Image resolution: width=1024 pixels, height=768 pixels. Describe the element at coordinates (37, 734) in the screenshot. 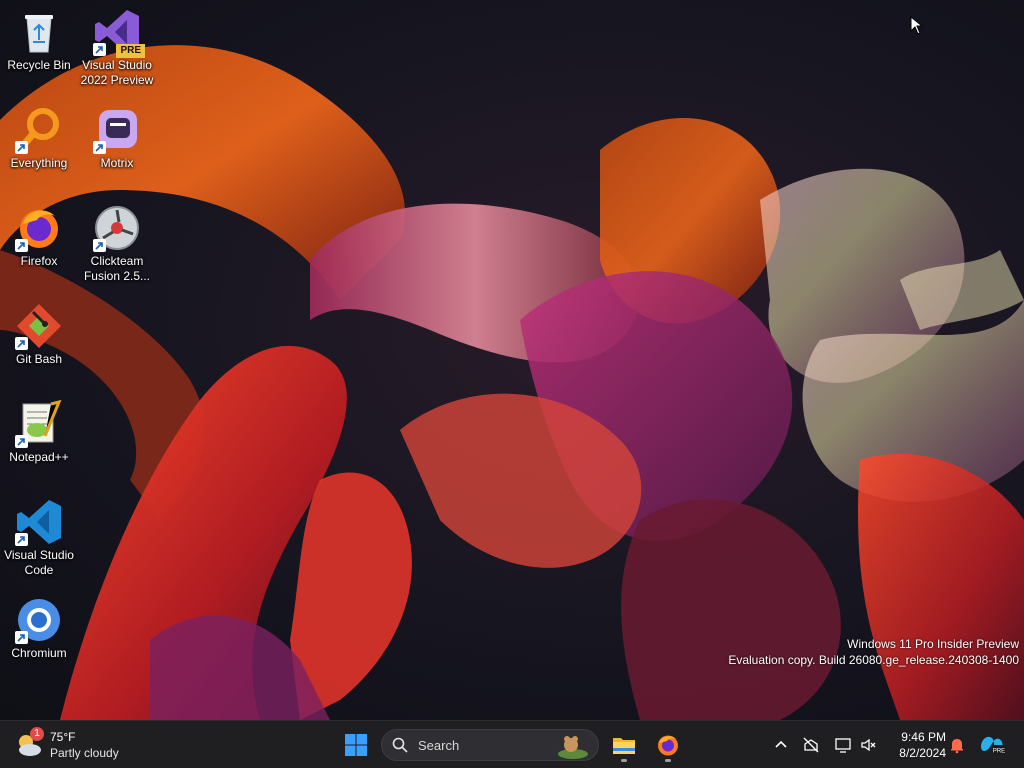

I see `weather-notification-badge: 1` at that location.